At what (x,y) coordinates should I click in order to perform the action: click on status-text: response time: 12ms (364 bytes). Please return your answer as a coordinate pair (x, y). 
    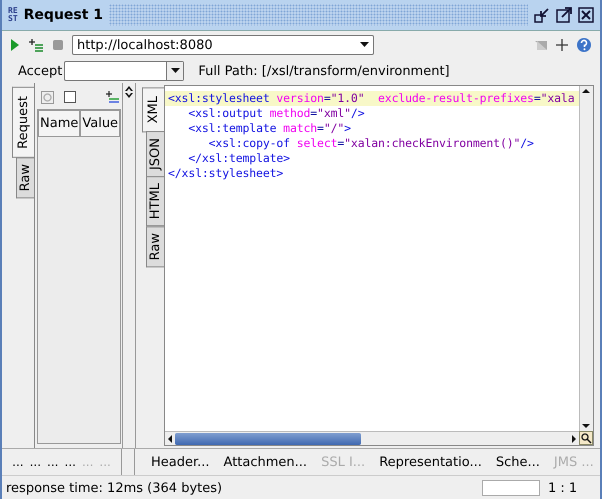
    Looking at the image, I should click on (114, 488).